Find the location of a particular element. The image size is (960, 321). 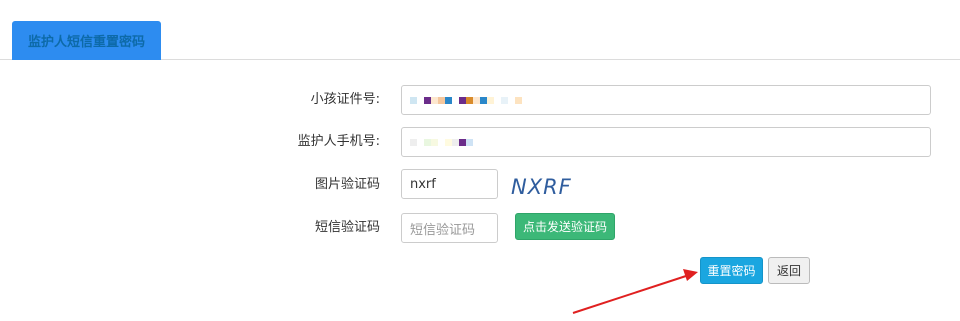

sms-code-input: 短信验证码 is located at coordinates (449, 228).